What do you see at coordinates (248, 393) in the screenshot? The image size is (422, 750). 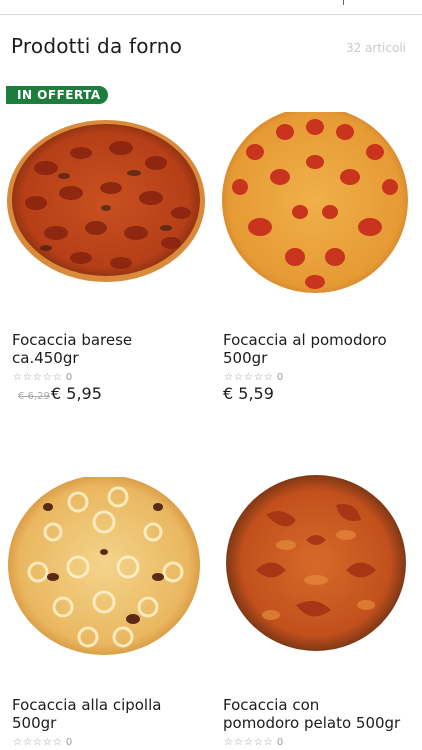 I see `product-price: € 5,59` at bounding box center [248, 393].